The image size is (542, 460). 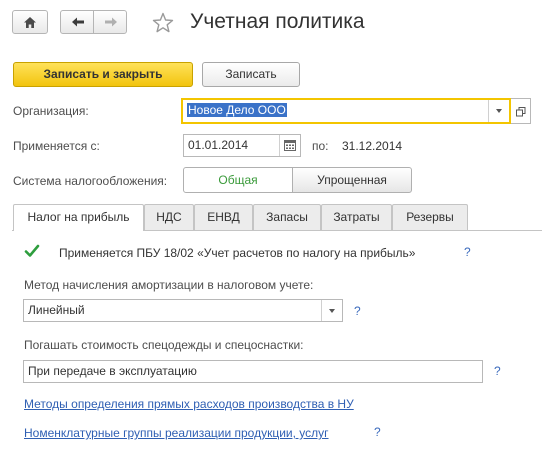 I want to click on back-button, so click(x=77, y=22).